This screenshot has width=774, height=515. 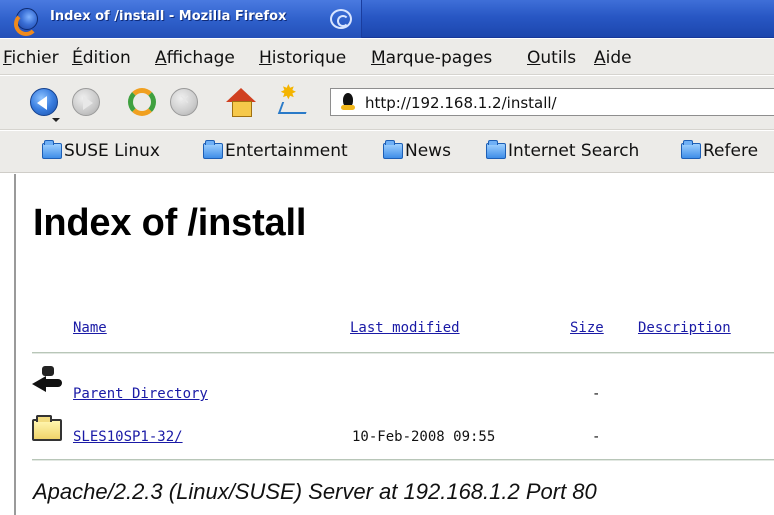 What do you see at coordinates (424, 437) in the screenshot?
I see `table-cell-last-modified: 10-Feb-2008 09:55` at bounding box center [424, 437].